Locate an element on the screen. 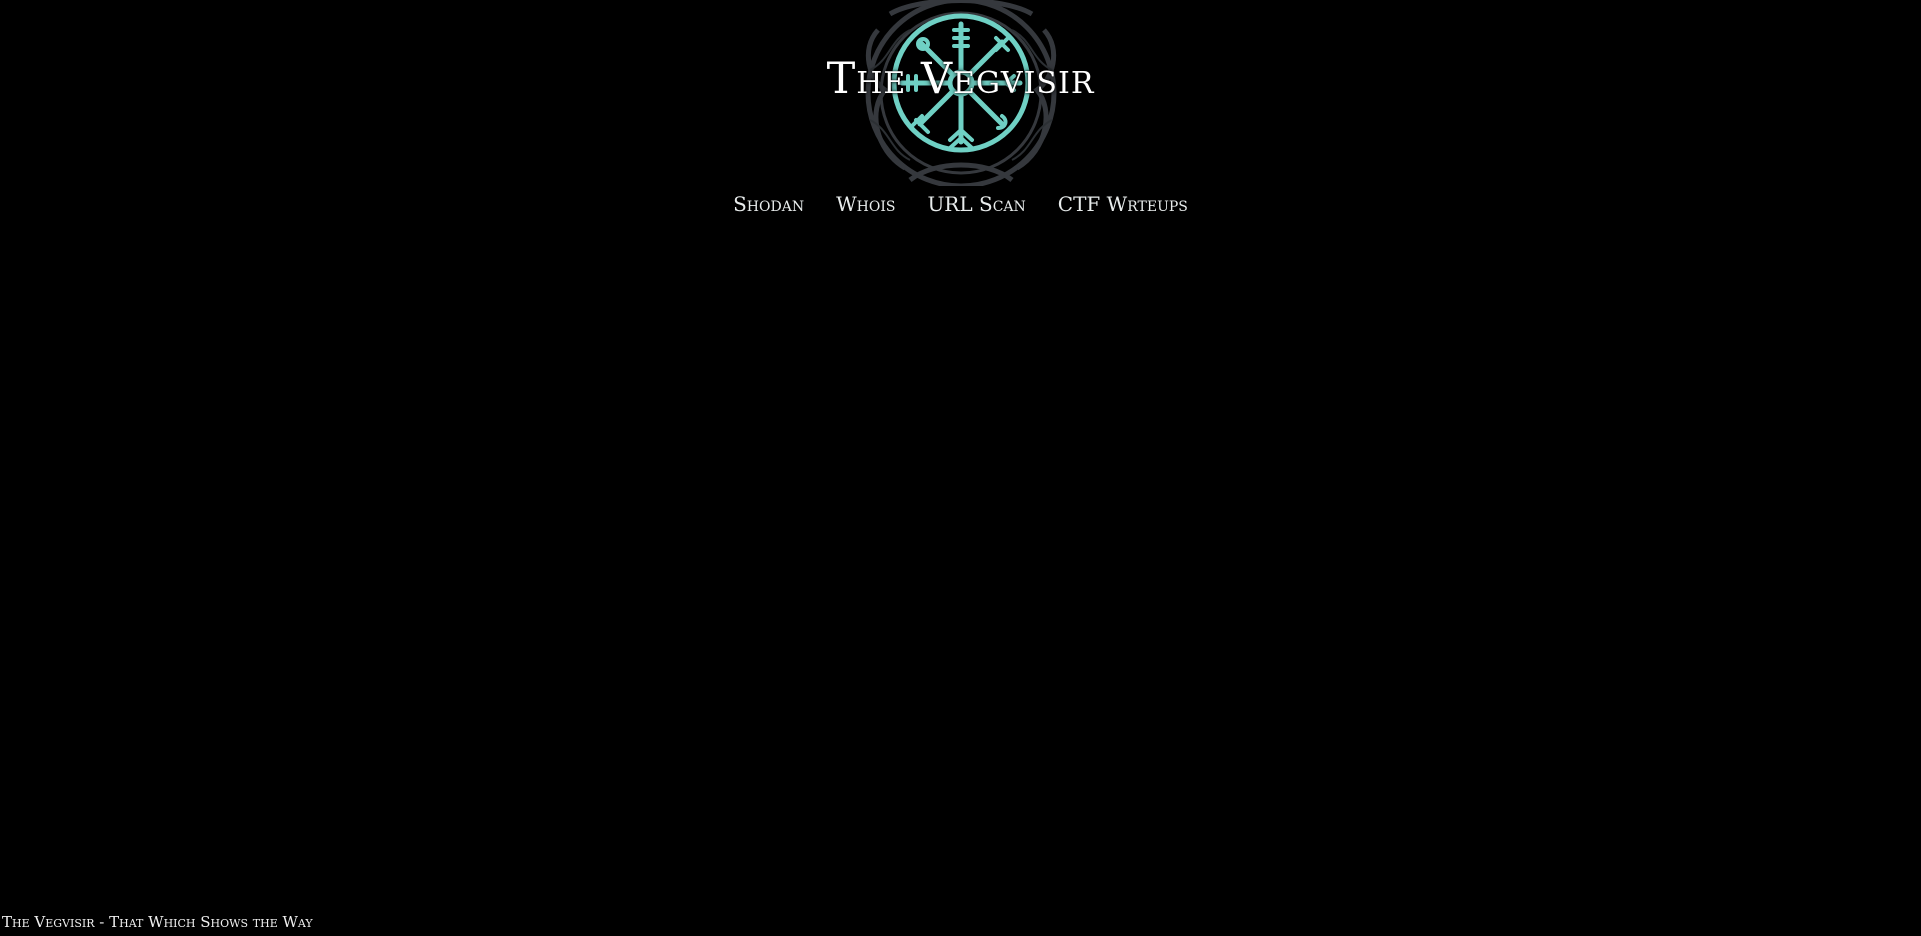 This screenshot has width=1921, height=936. nav-link-whois: Whois is located at coordinates (865, 204).